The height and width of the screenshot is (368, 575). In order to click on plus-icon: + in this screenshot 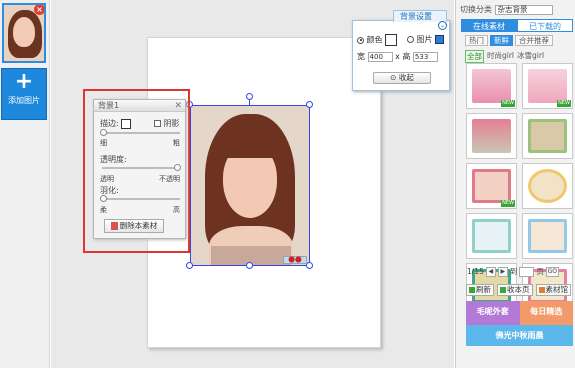, I will do `click(24, 81)`.